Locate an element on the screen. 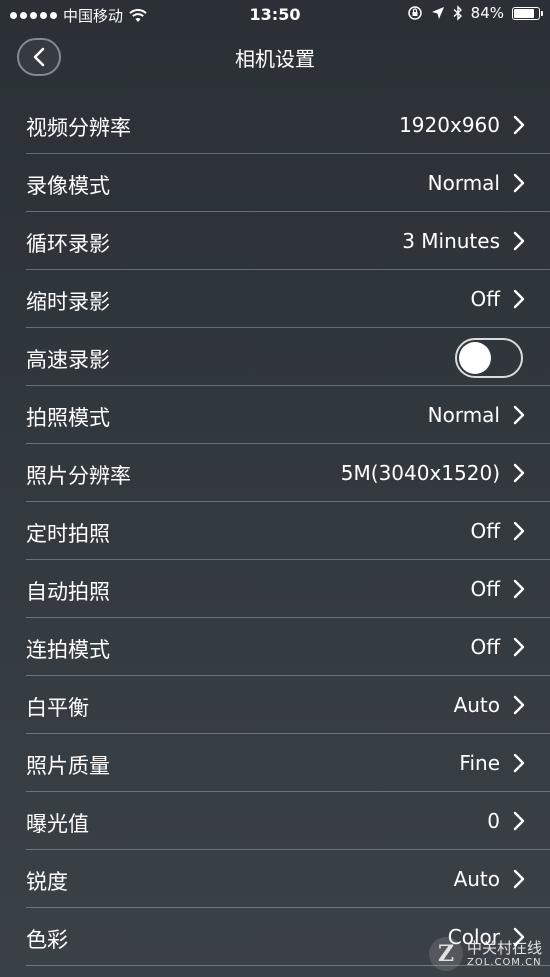  setting-label: 照片质量 is located at coordinates (68, 766).